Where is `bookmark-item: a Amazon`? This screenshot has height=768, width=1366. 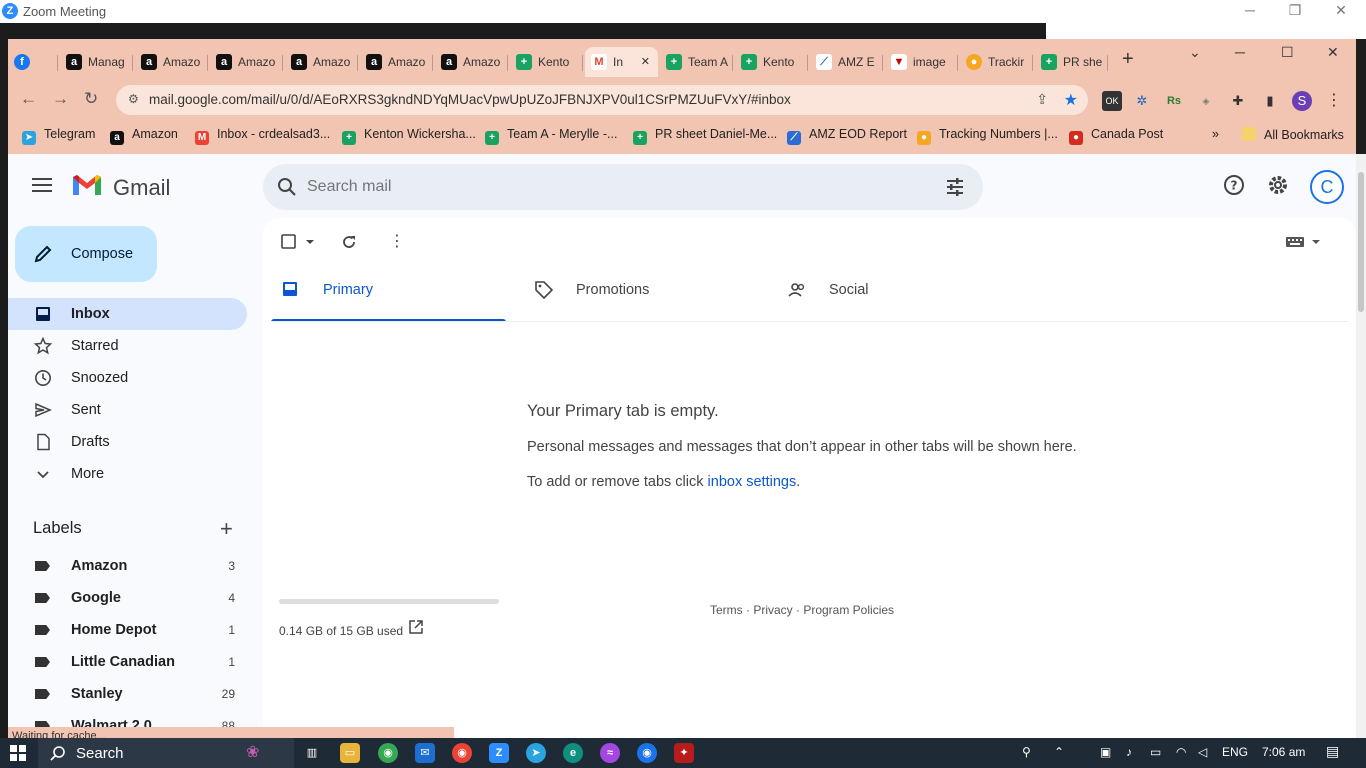 bookmark-item: a Amazon is located at coordinates (144, 136).